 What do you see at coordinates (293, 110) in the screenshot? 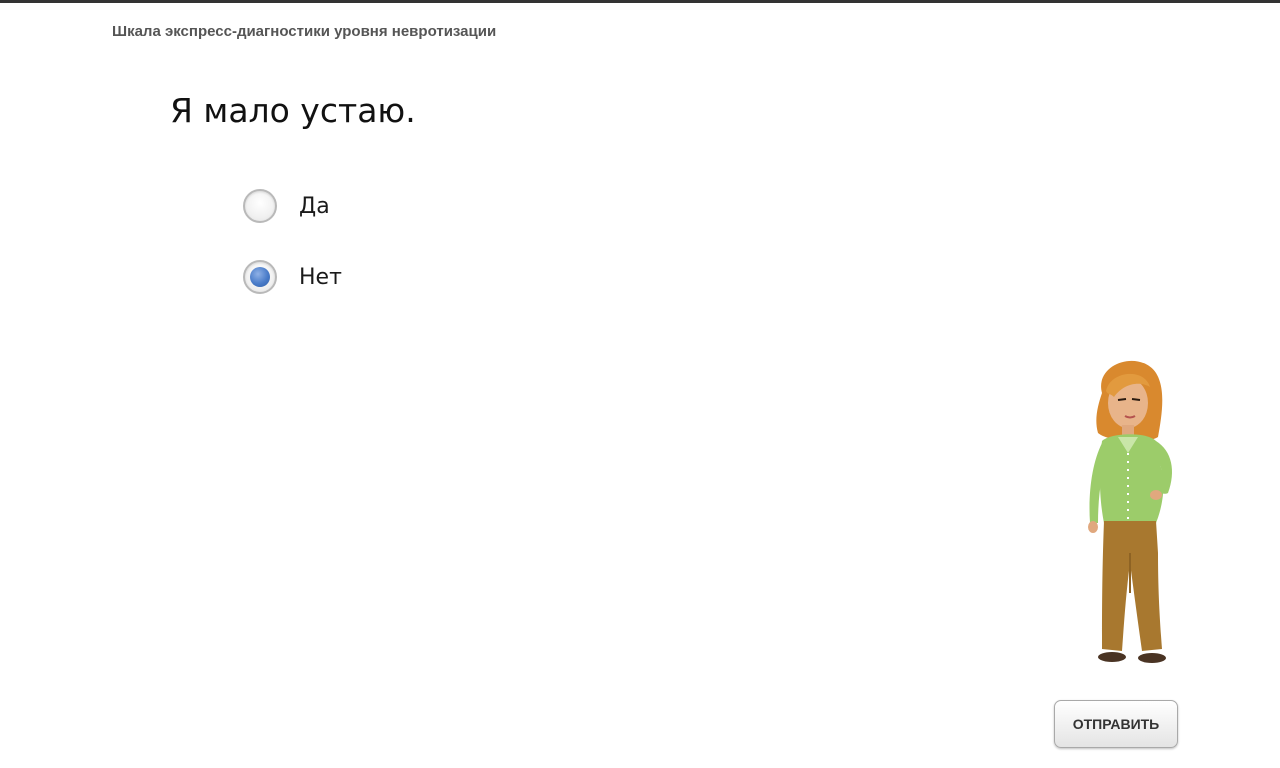
I see `question-text: Я мало устаю.` at bounding box center [293, 110].